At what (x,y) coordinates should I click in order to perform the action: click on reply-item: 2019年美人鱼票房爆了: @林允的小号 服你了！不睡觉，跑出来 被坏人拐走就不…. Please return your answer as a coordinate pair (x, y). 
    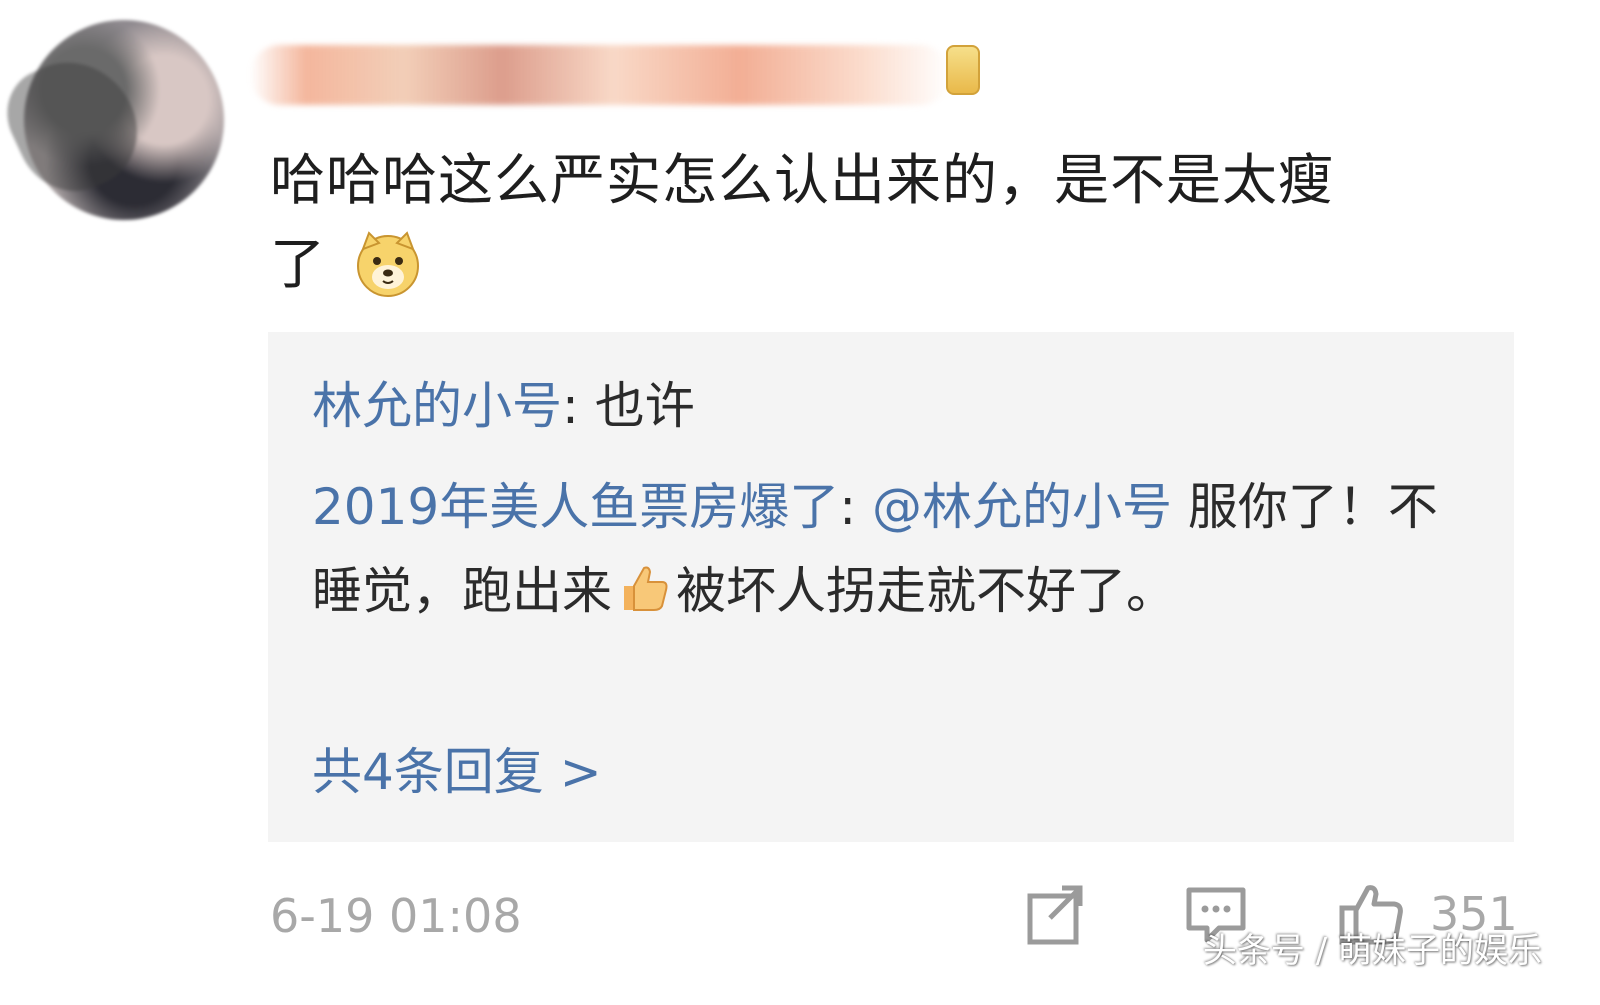
    Looking at the image, I should click on (892, 549).